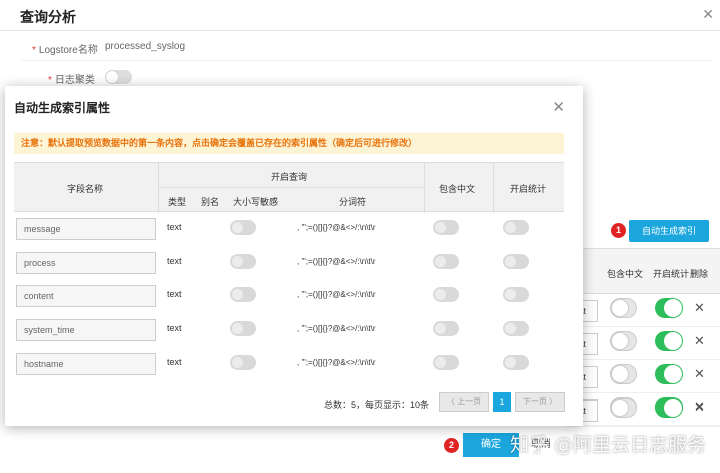 This screenshot has height=473, width=720. What do you see at coordinates (65, 50) in the screenshot?
I see `logstore-label: * Logstore名称` at bounding box center [65, 50].